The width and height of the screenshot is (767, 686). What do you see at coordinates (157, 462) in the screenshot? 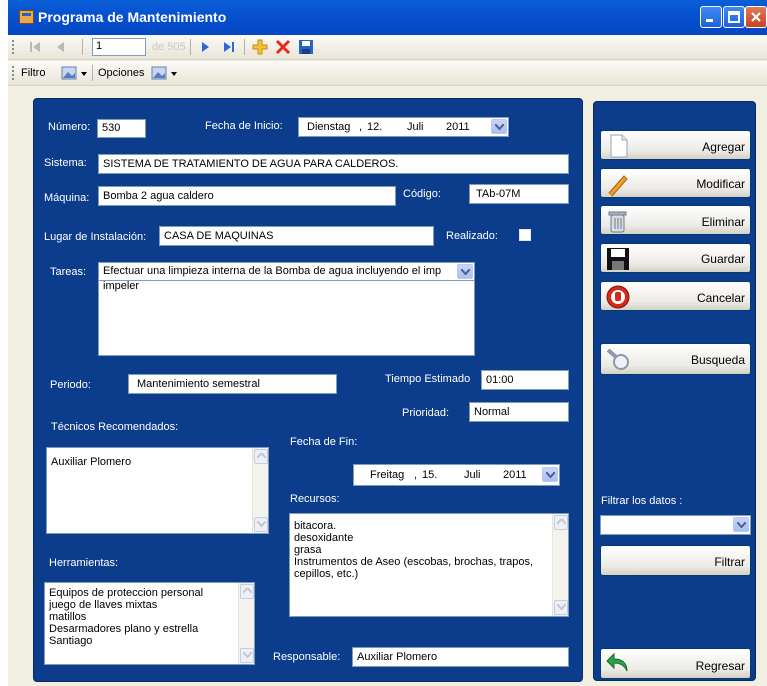
I see `list-item: Auxiliar Plomero` at bounding box center [157, 462].